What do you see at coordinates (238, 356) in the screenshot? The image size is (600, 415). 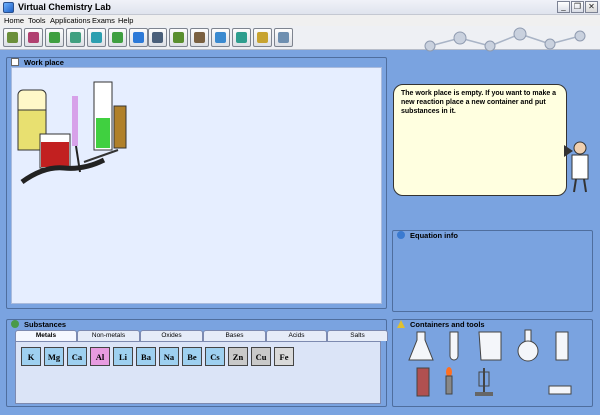 I see `element-zn: Zn` at bounding box center [238, 356].